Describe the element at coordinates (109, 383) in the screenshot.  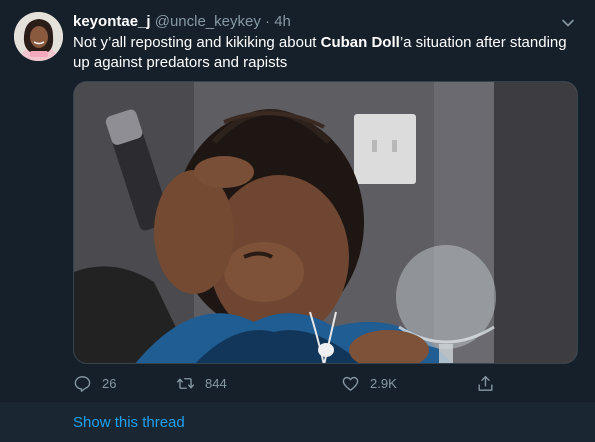
I see `reply-count: 26` at that location.